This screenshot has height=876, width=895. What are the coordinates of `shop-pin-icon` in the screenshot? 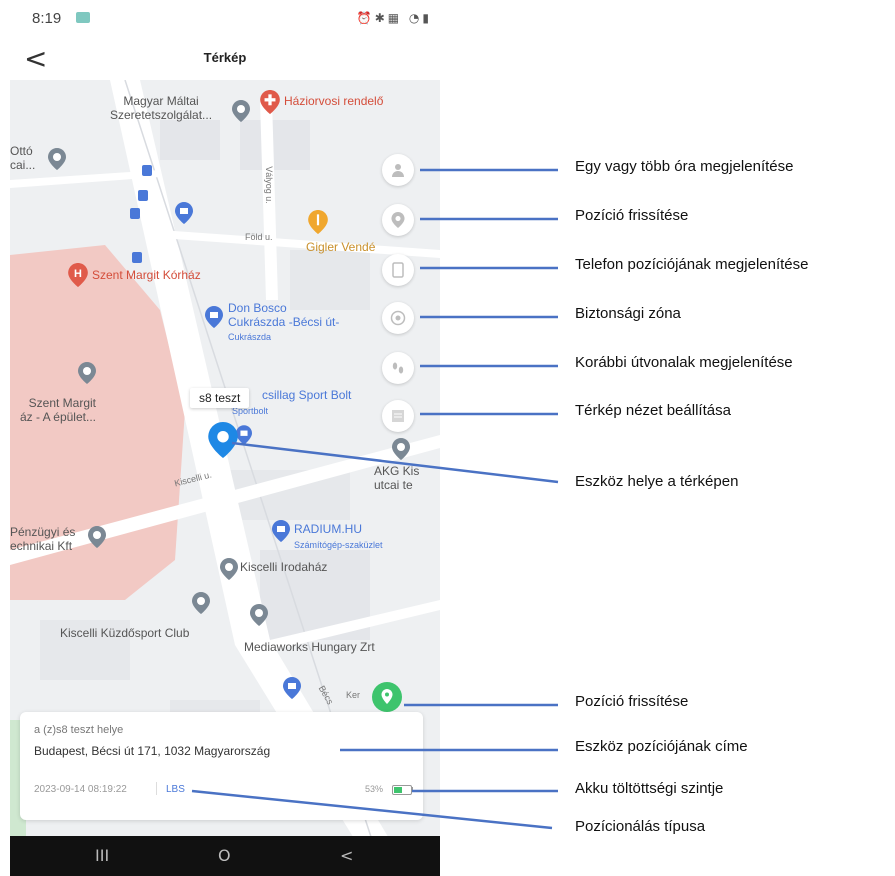 It's located at (184, 213).